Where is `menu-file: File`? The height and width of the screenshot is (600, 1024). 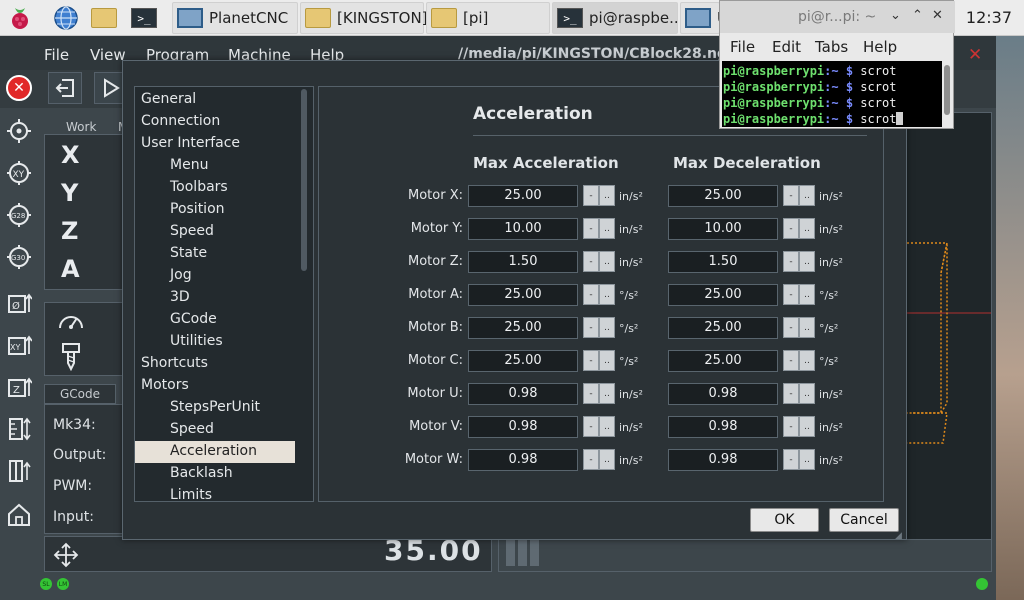 menu-file: File is located at coordinates (56, 55).